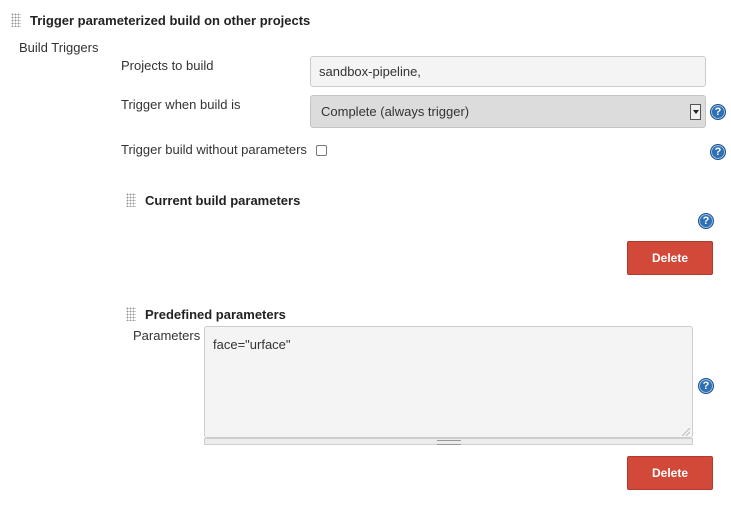 This screenshot has width=731, height=506. What do you see at coordinates (223, 200) in the screenshot?
I see `current-build-parameters-title: Current build parameters` at bounding box center [223, 200].